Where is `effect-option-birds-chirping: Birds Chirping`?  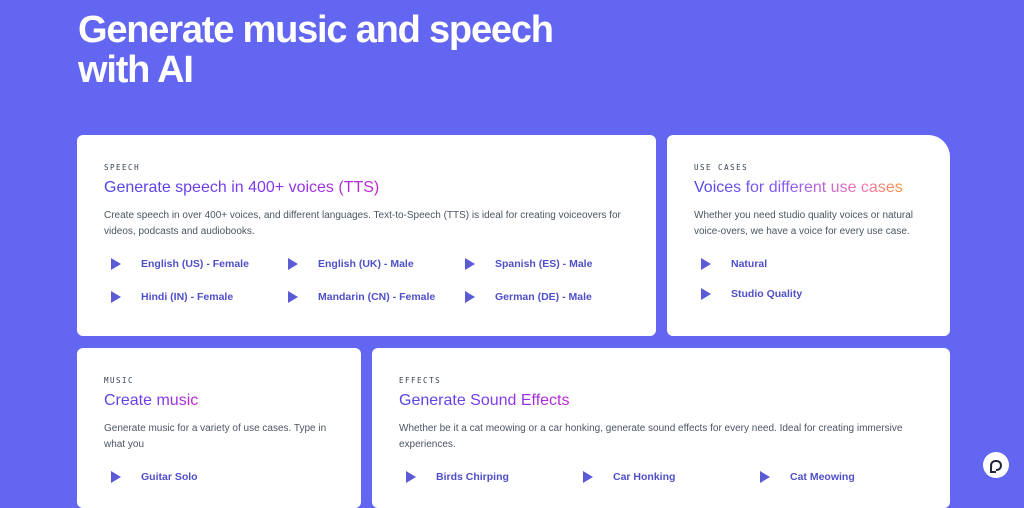 effect-option-birds-chirping: Birds Chirping is located at coordinates (487, 477).